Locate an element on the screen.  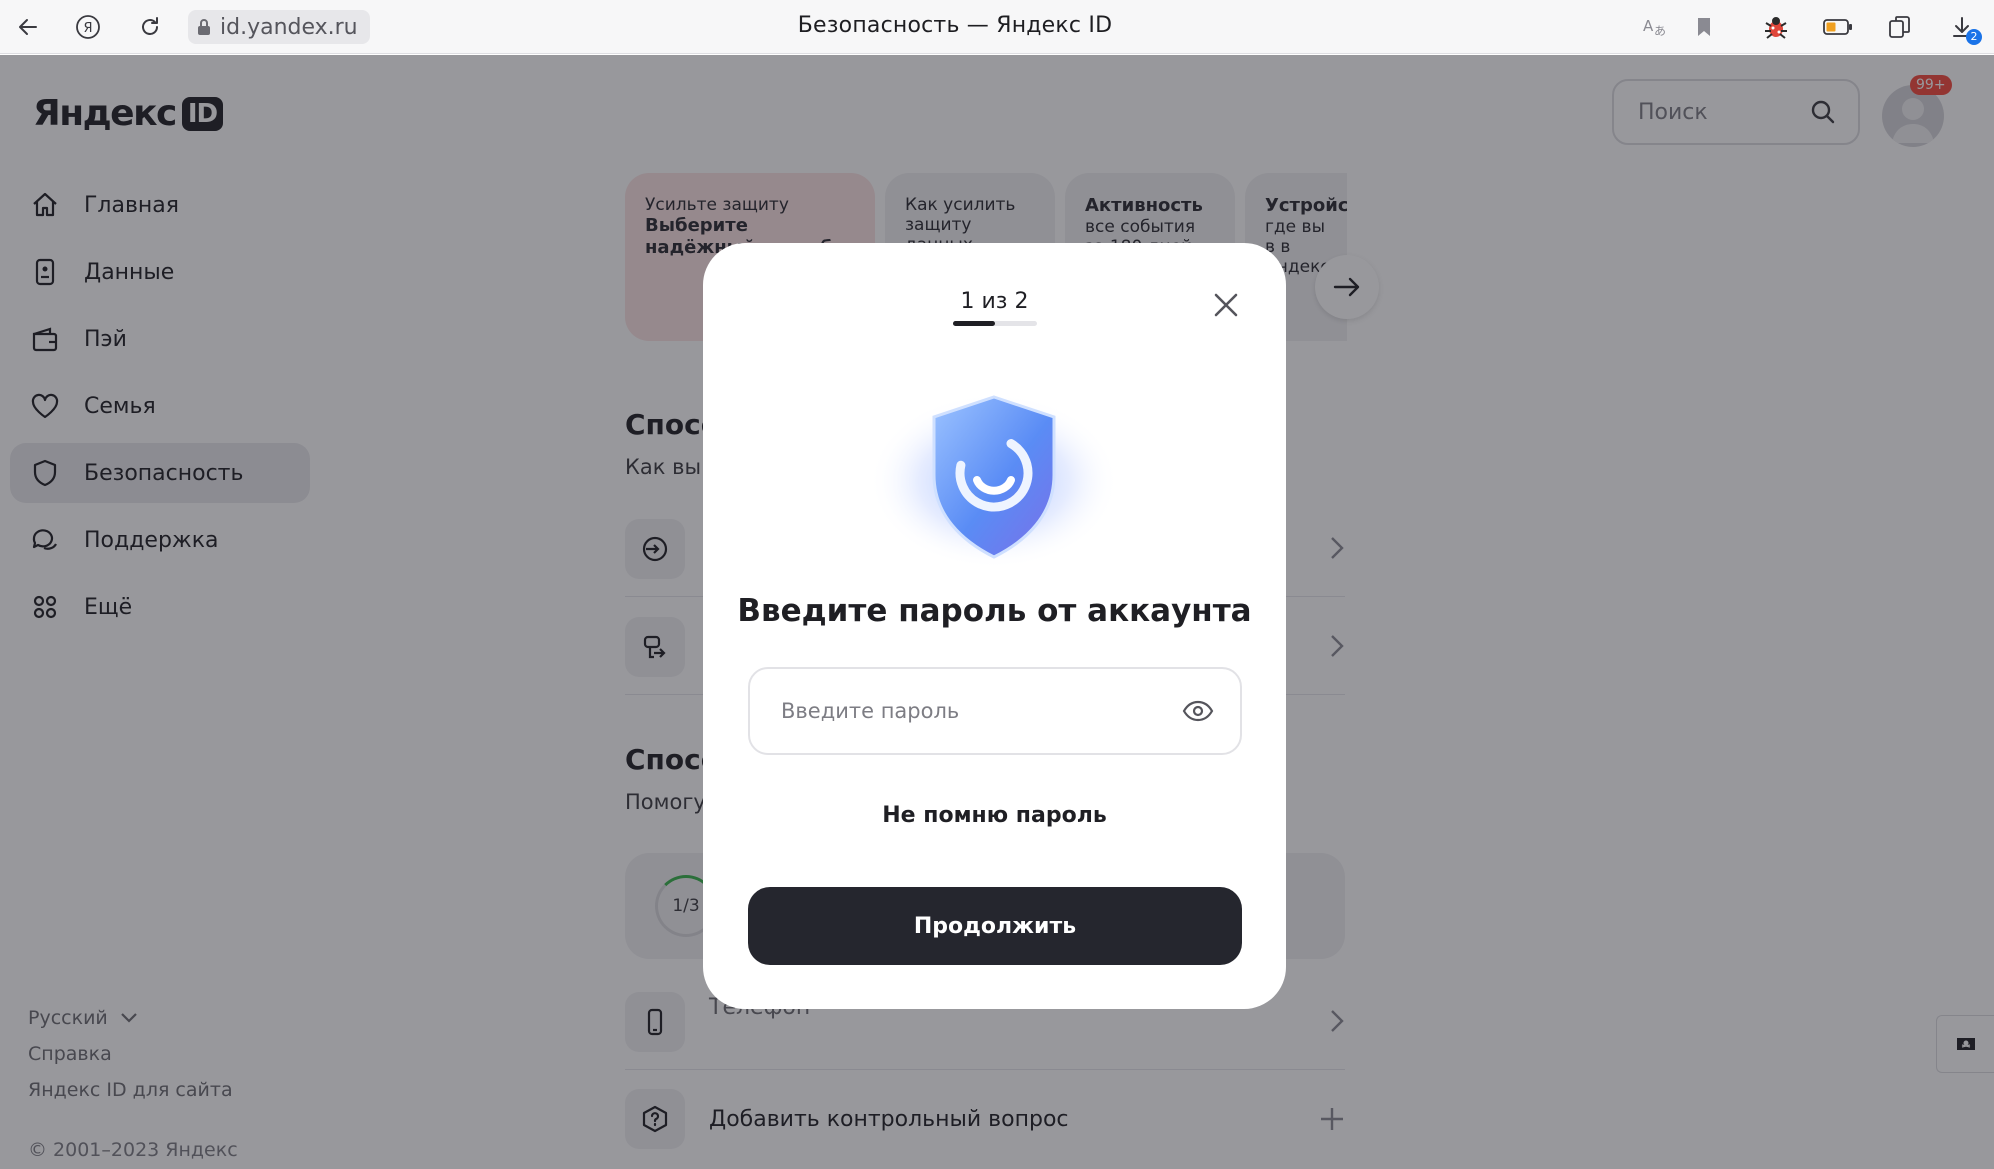
battery-icon is located at coordinates (1838, 27).